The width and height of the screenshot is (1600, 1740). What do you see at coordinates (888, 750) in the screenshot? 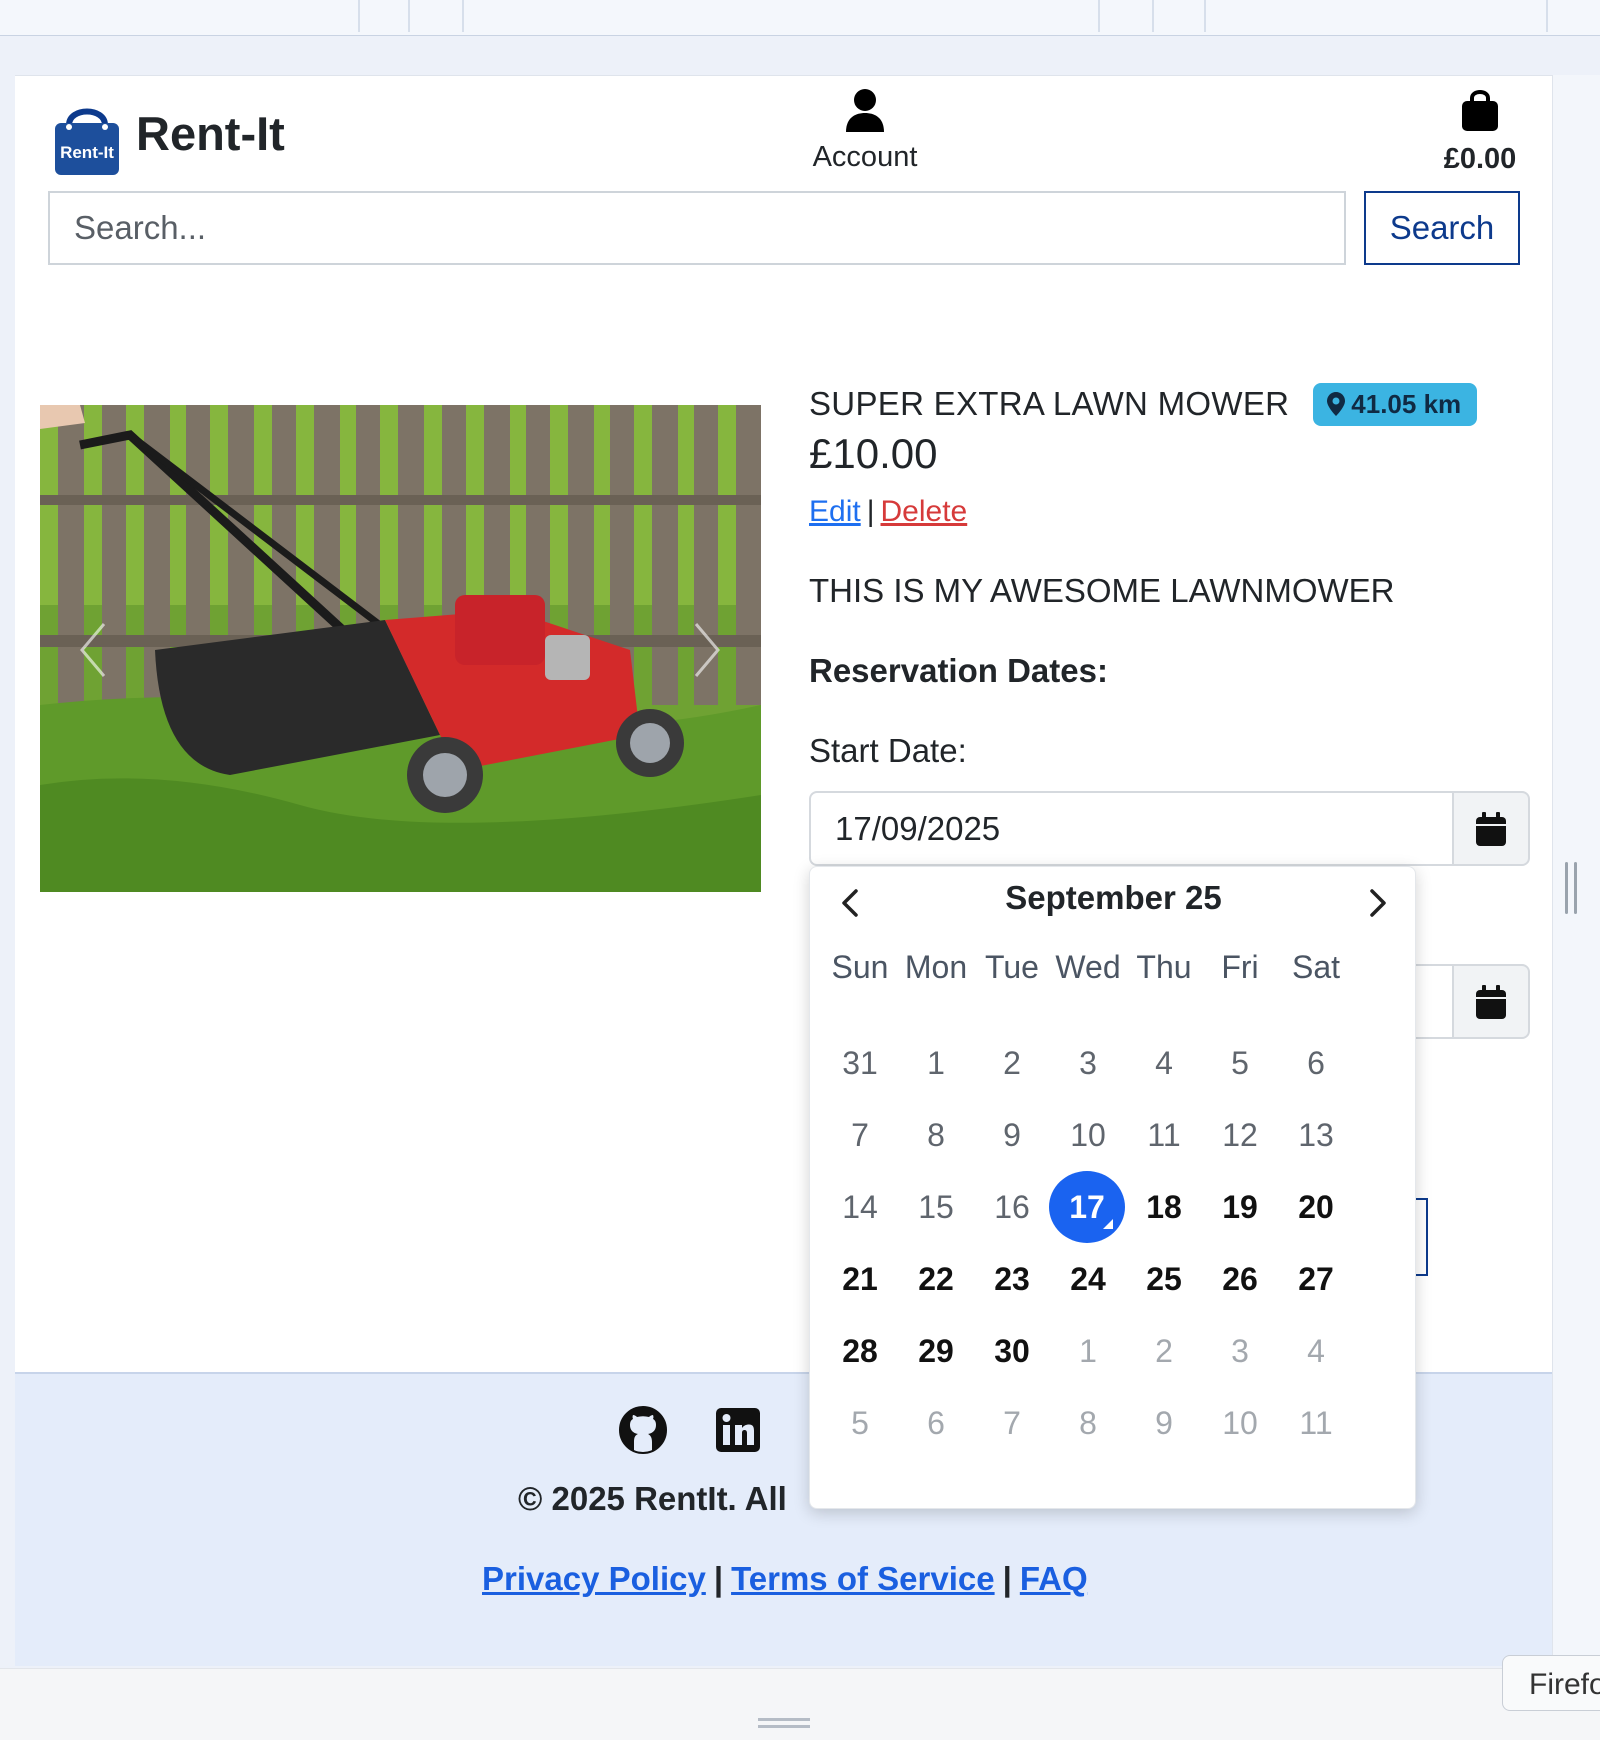
I see `start-date-label: Start Date:` at bounding box center [888, 750].